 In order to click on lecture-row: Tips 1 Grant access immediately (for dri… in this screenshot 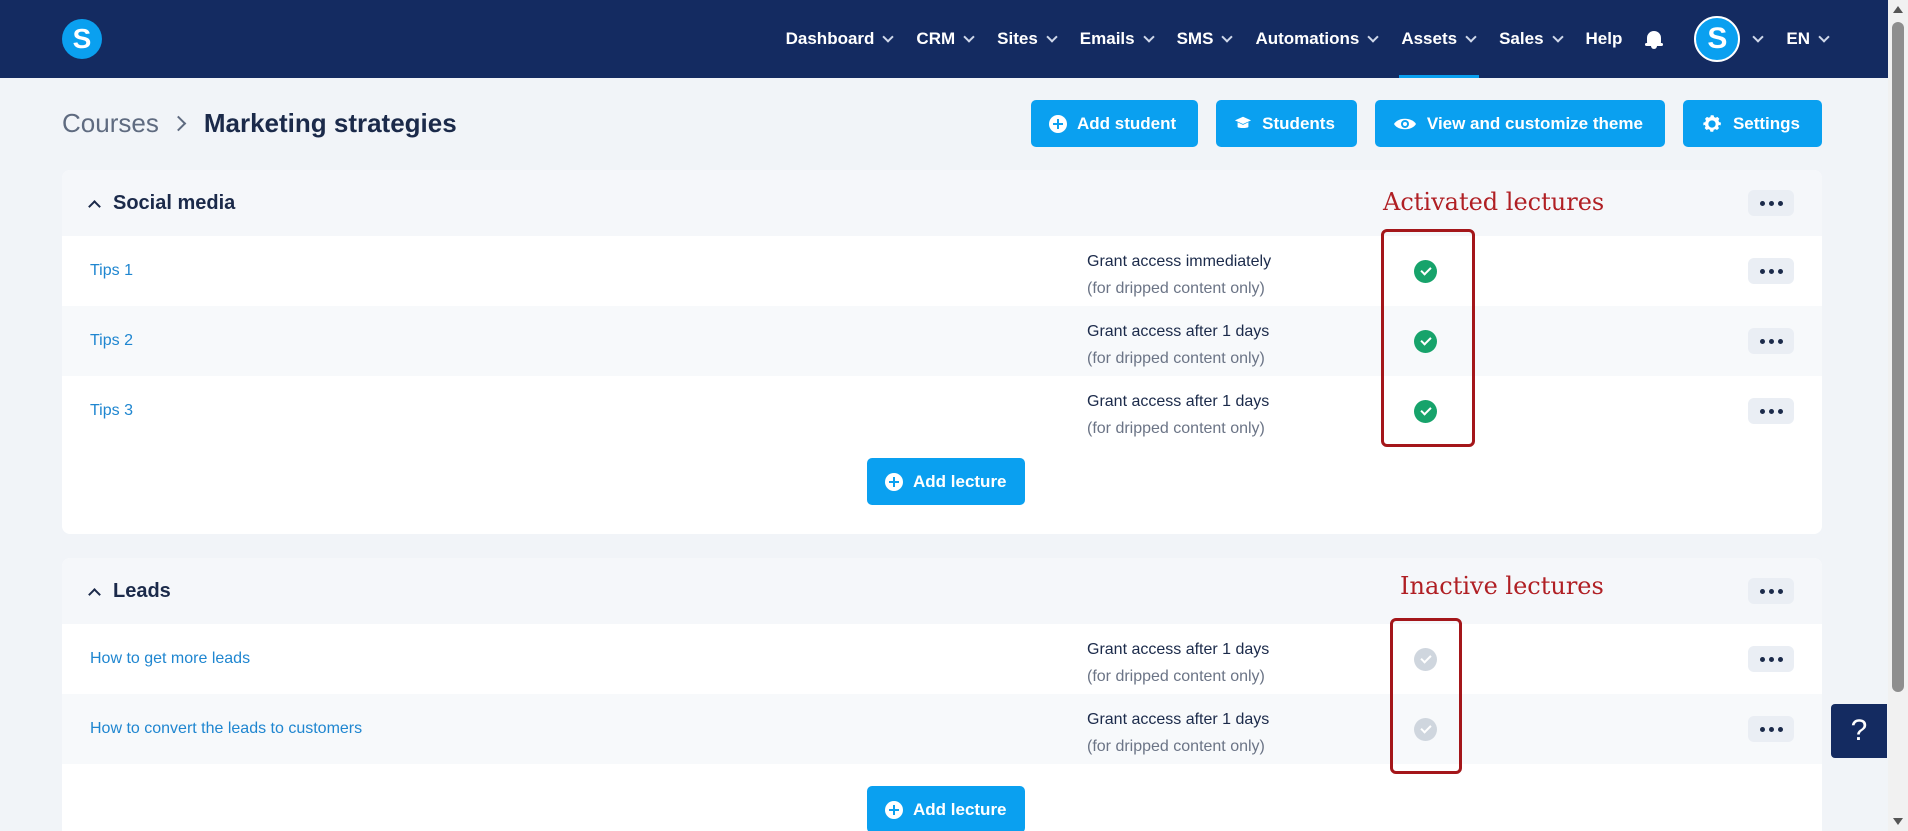, I will do `click(942, 271)`.